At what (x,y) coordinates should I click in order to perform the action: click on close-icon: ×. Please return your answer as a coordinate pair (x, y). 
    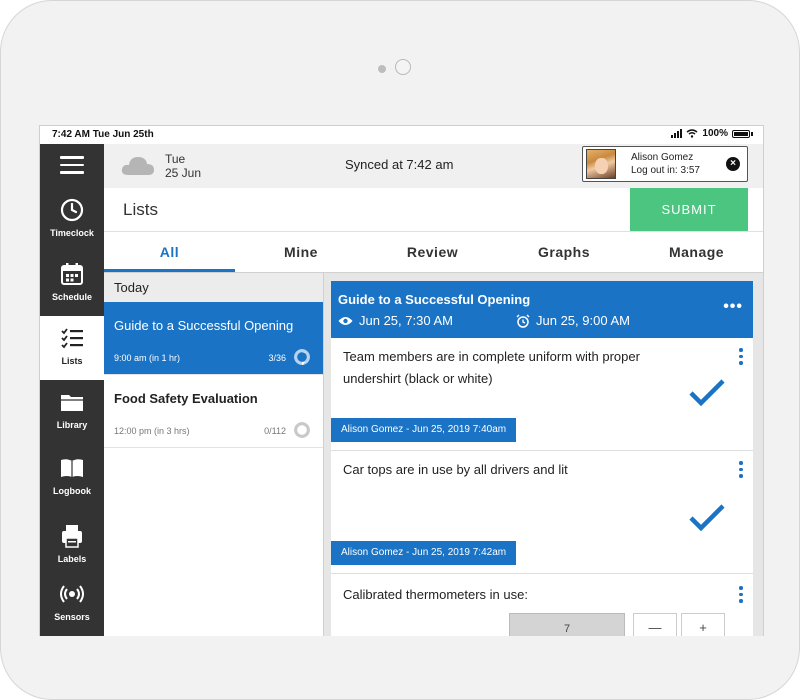
    Looking at the image, I should click on (733, 164).